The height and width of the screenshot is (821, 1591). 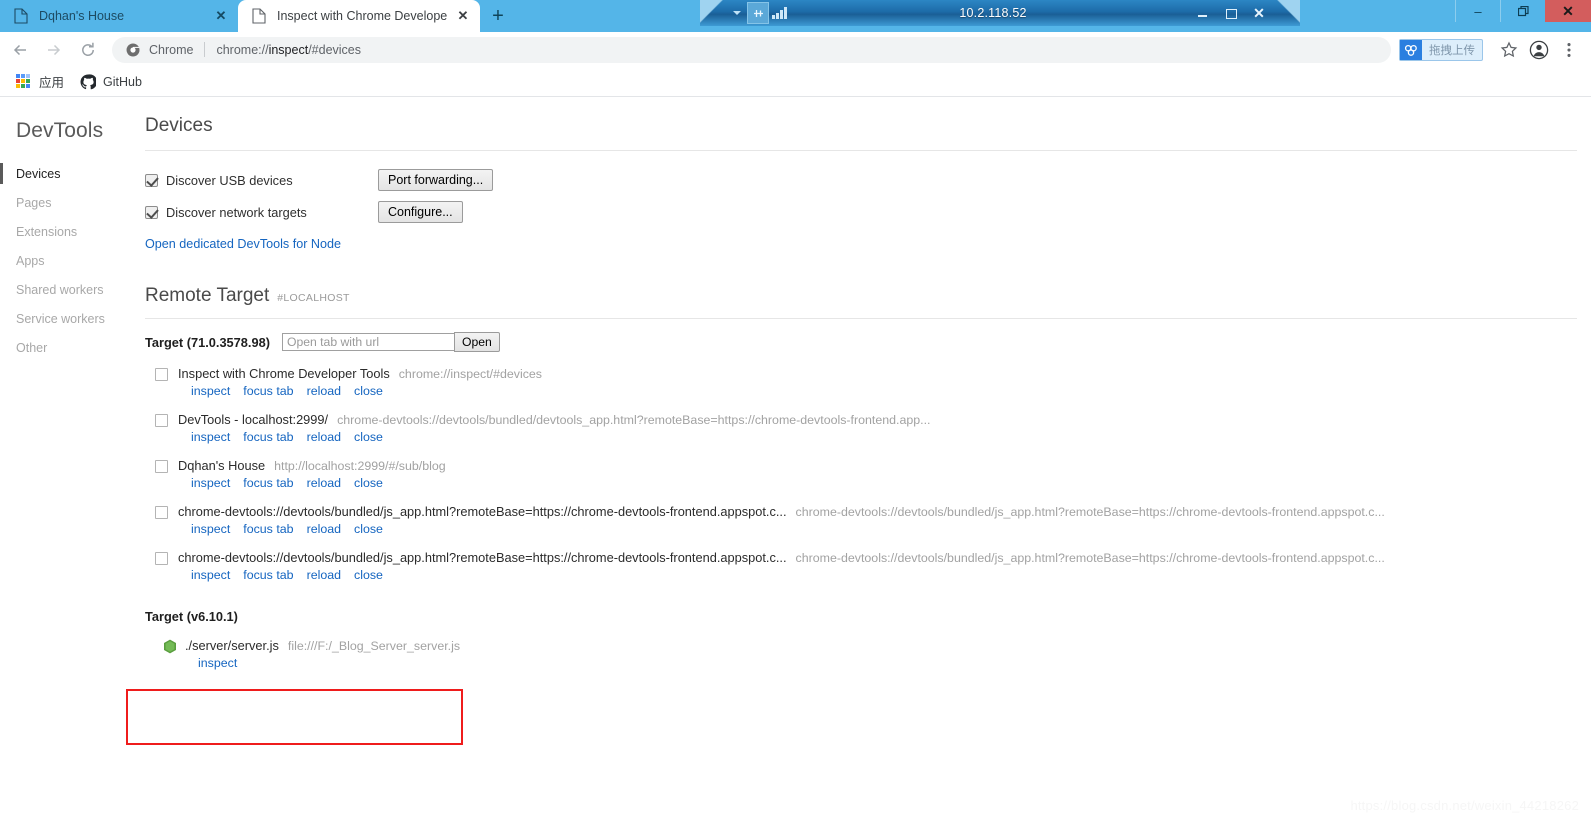 I want to click on devtools-brand-title: DevTools, so click(x=60, y=130).